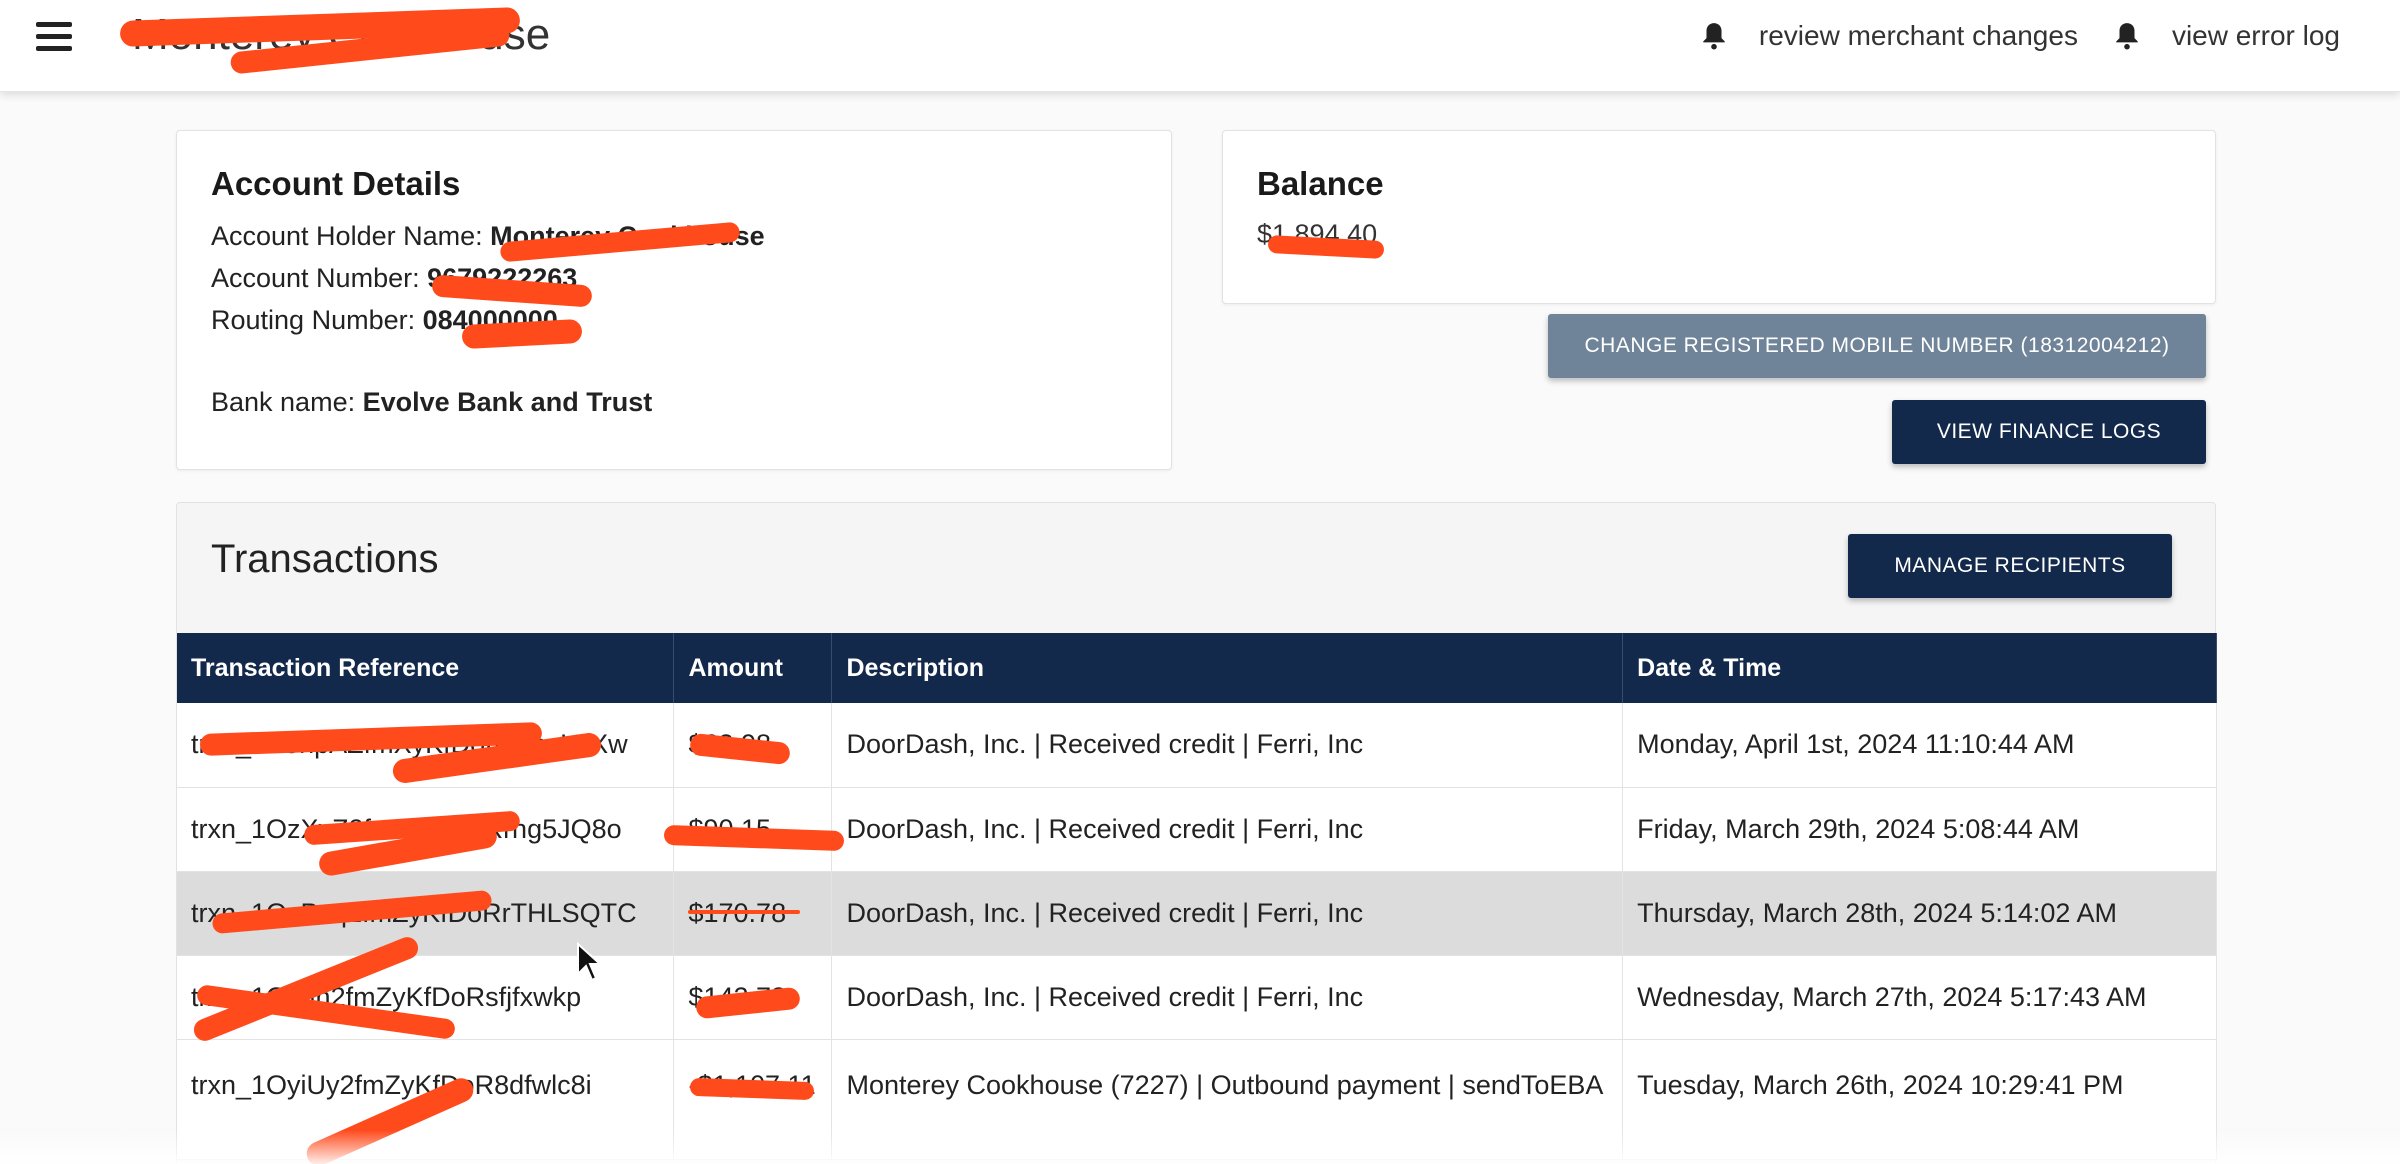 Image resolution: width=2400 pixels, height=1164 pixels. I want to click on redaction-mark, so click(744, 912).